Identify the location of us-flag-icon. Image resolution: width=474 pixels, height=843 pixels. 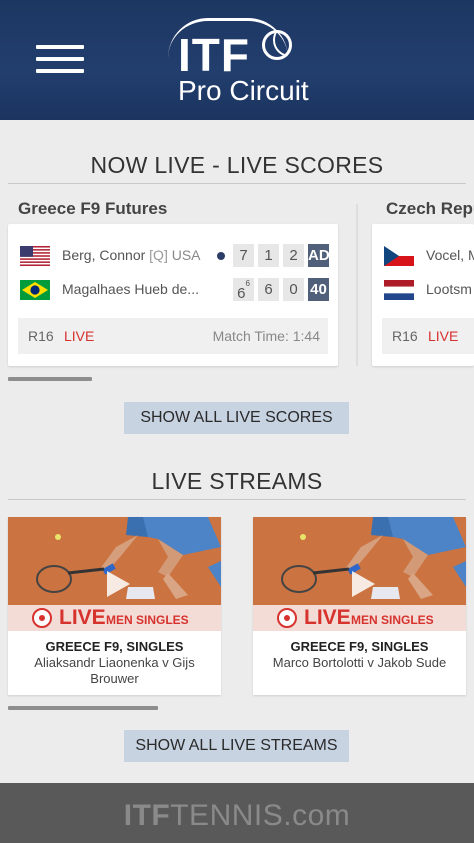
(35, 256).